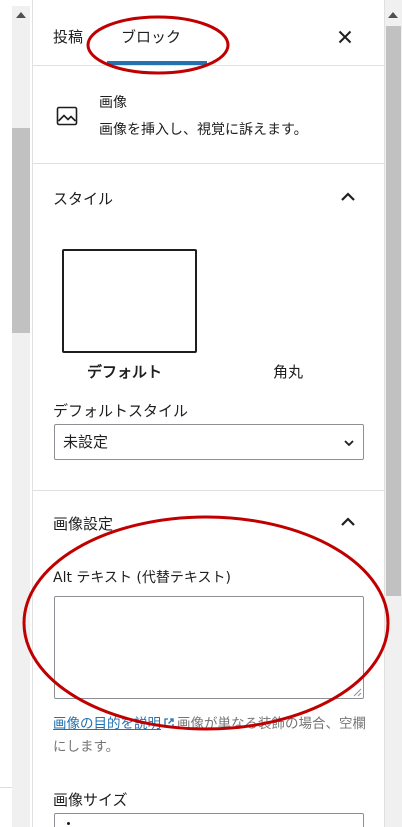  I want to click on block-card: 画像 画像を挿入し、視覚に訴えます。, so click(208, 115).